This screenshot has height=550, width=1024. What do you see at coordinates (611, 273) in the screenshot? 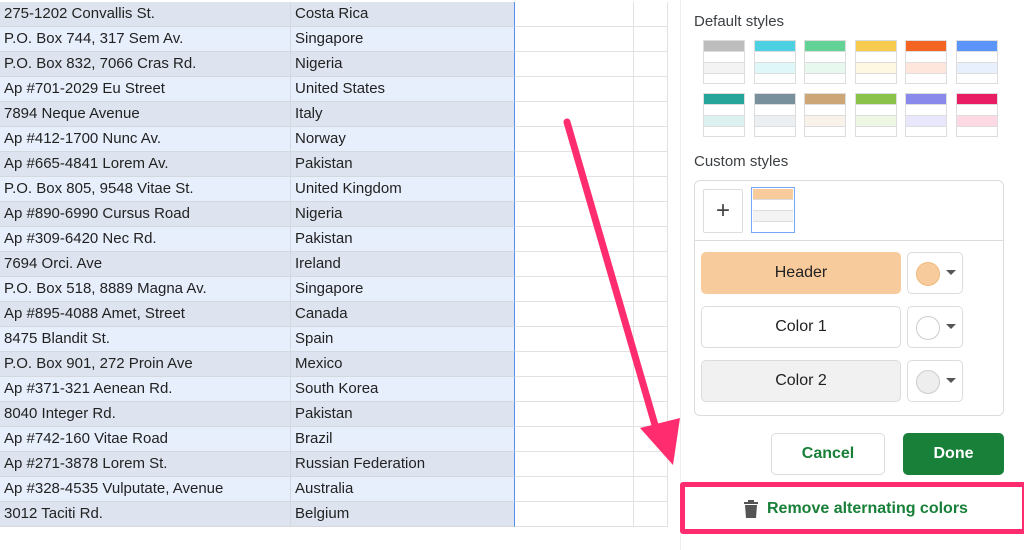
I see `arrow-shaft` at bounding box center [611, 273].